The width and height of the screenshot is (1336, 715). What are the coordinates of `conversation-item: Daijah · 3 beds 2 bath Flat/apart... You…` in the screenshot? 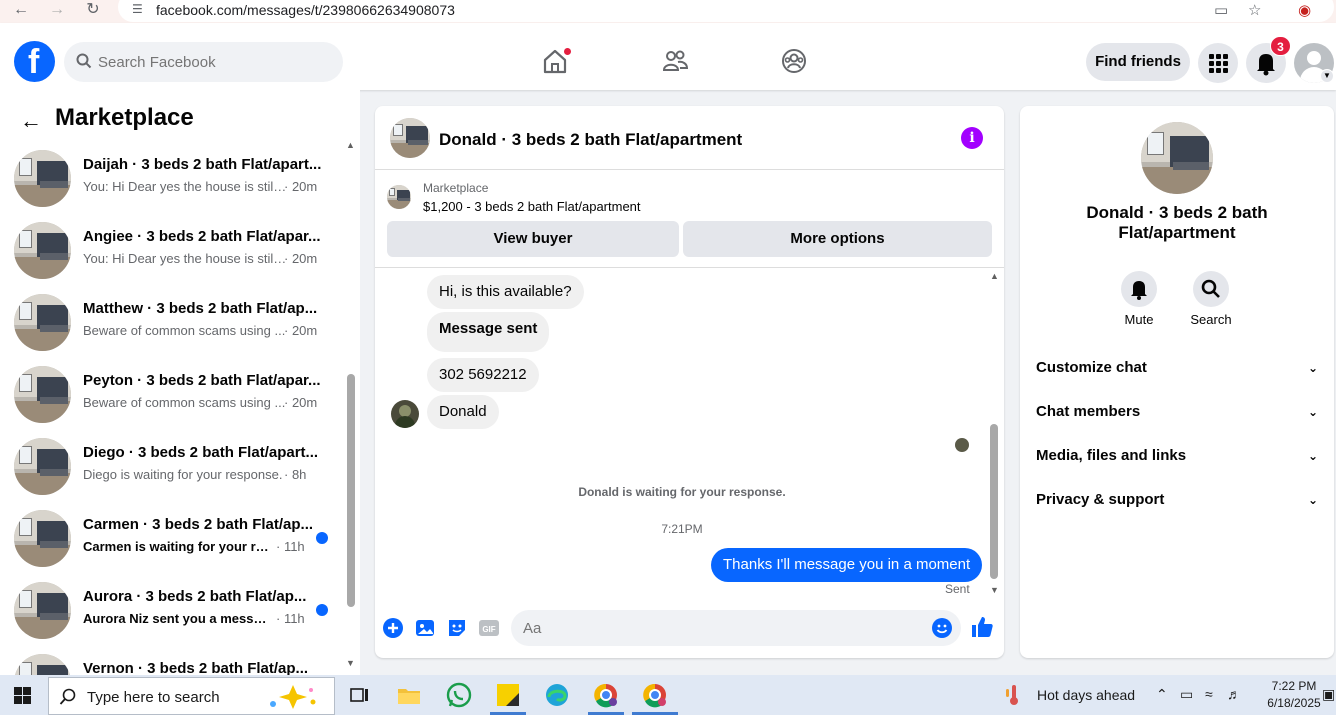 It's located at (170, 186).